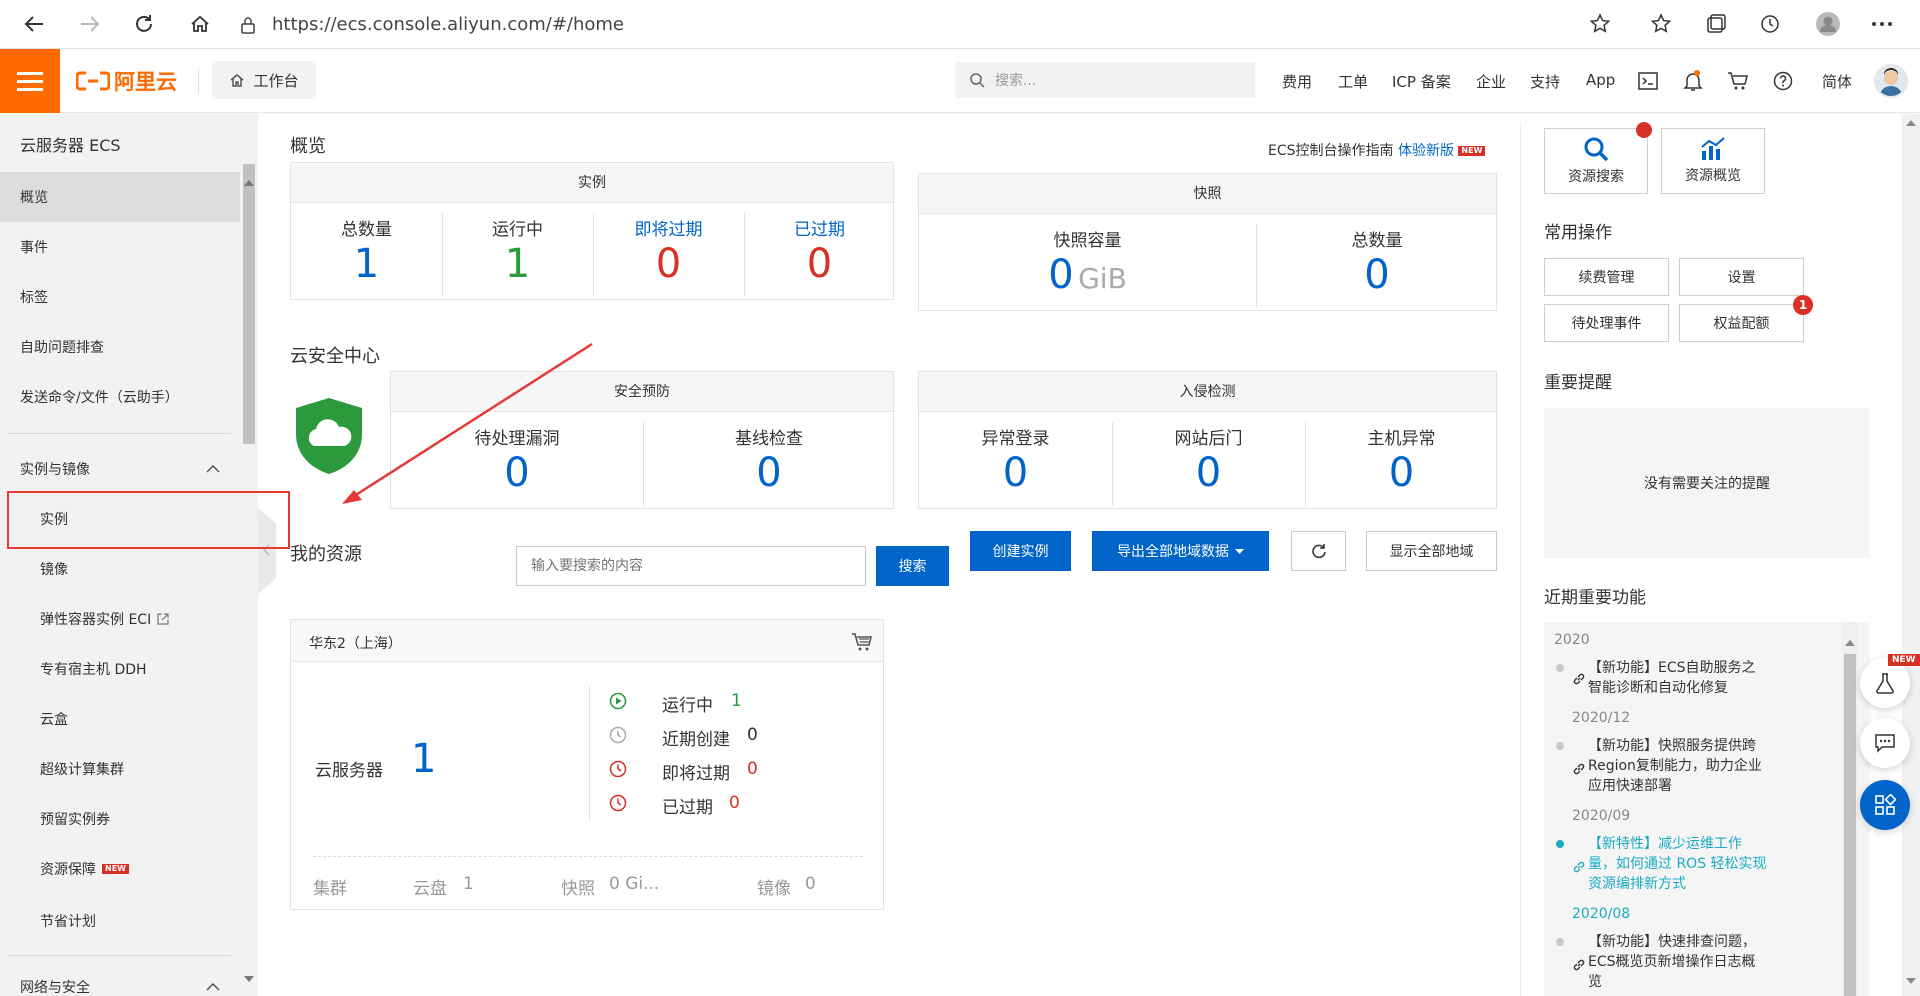 This screenshot has height=996, width=1920. I want to click on sidebar-item-scc: 超级计算集群, so click(120, 769).